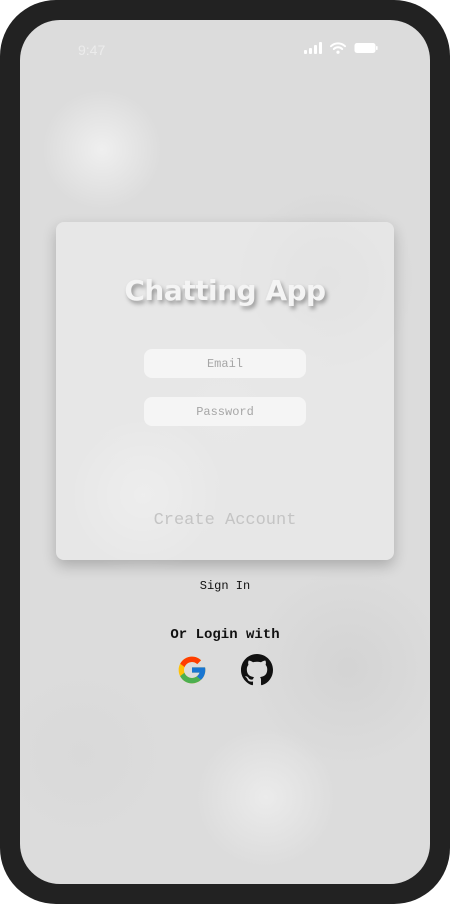 The height and width of the screenshot is (904, 450). I want to click on password-field, so click(225, 411).